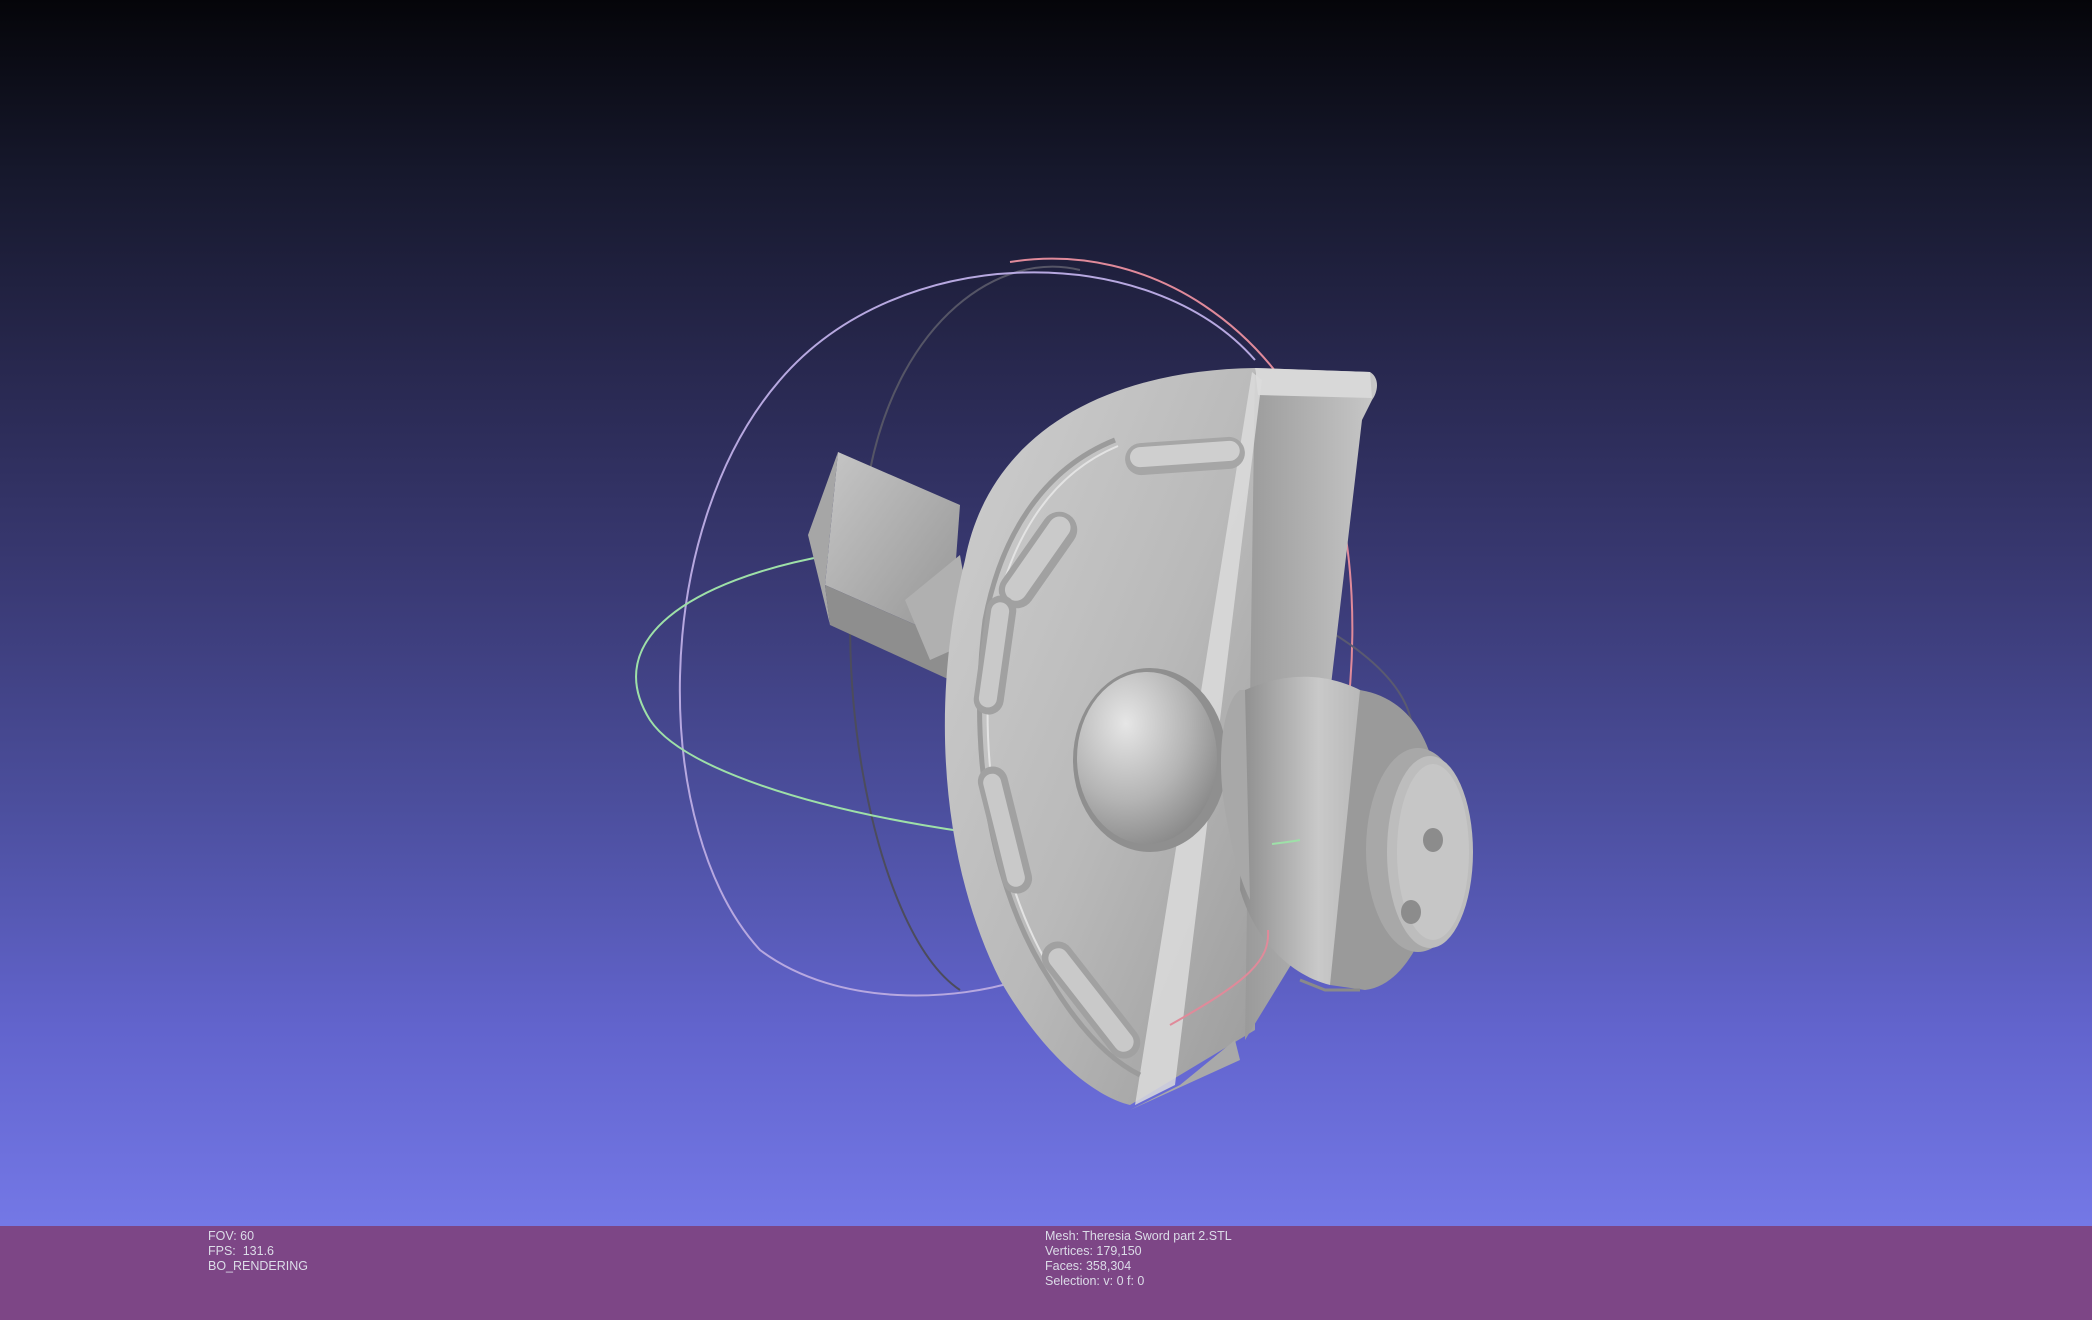 This screenshot has height=1320, width=2092. I want to click on face-count: Faces: 358,304, so click(1088, 1266).